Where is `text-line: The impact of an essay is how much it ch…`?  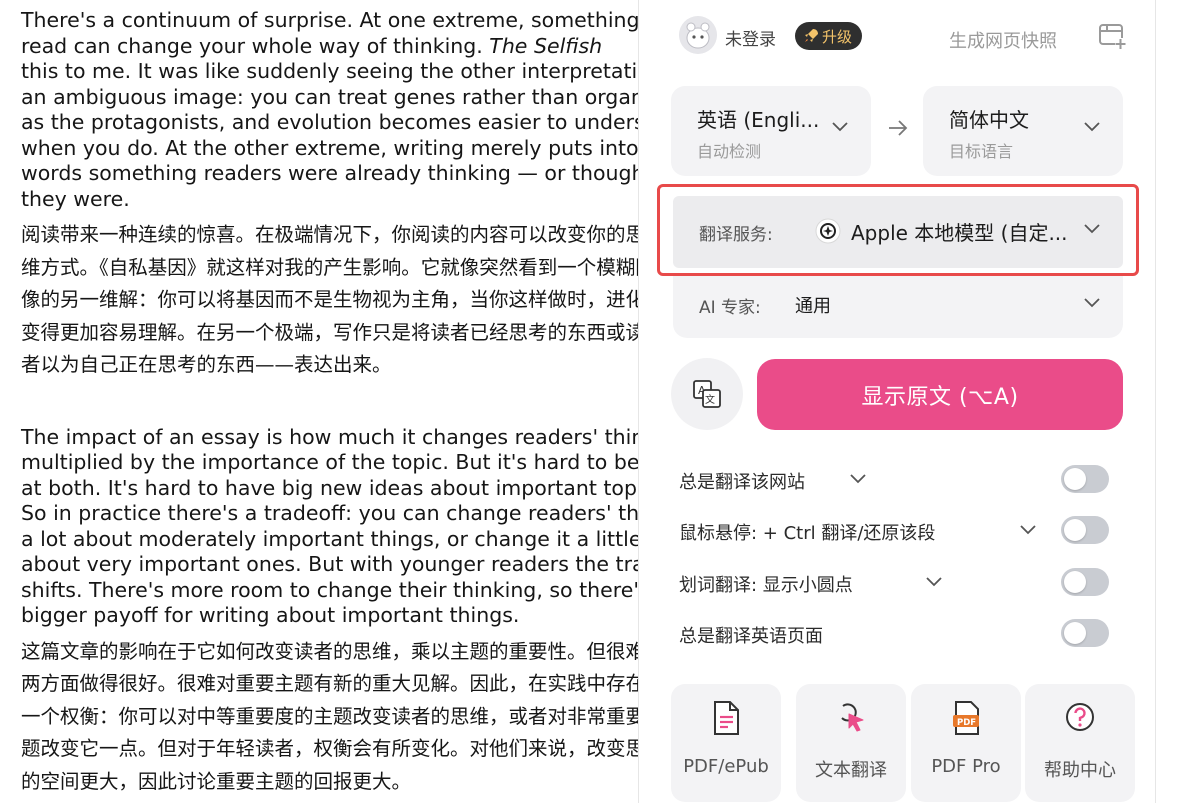
text-line: The impact of an essay is how much it ch… is located at coordinates (329, 436).